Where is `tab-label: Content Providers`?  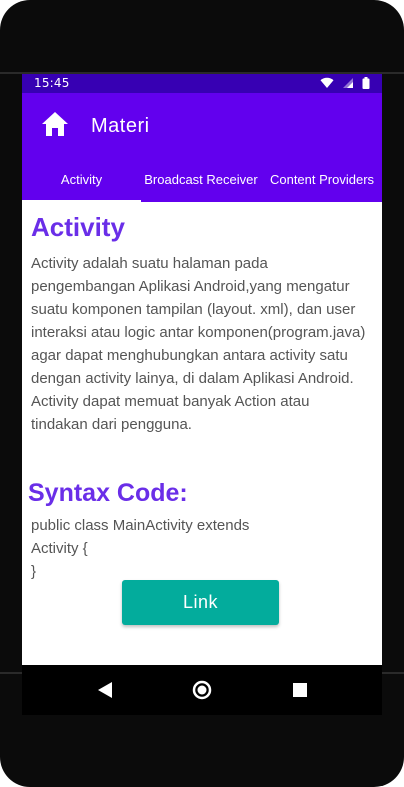 tab-label: Content Providers is located at coordinates (322, 179).